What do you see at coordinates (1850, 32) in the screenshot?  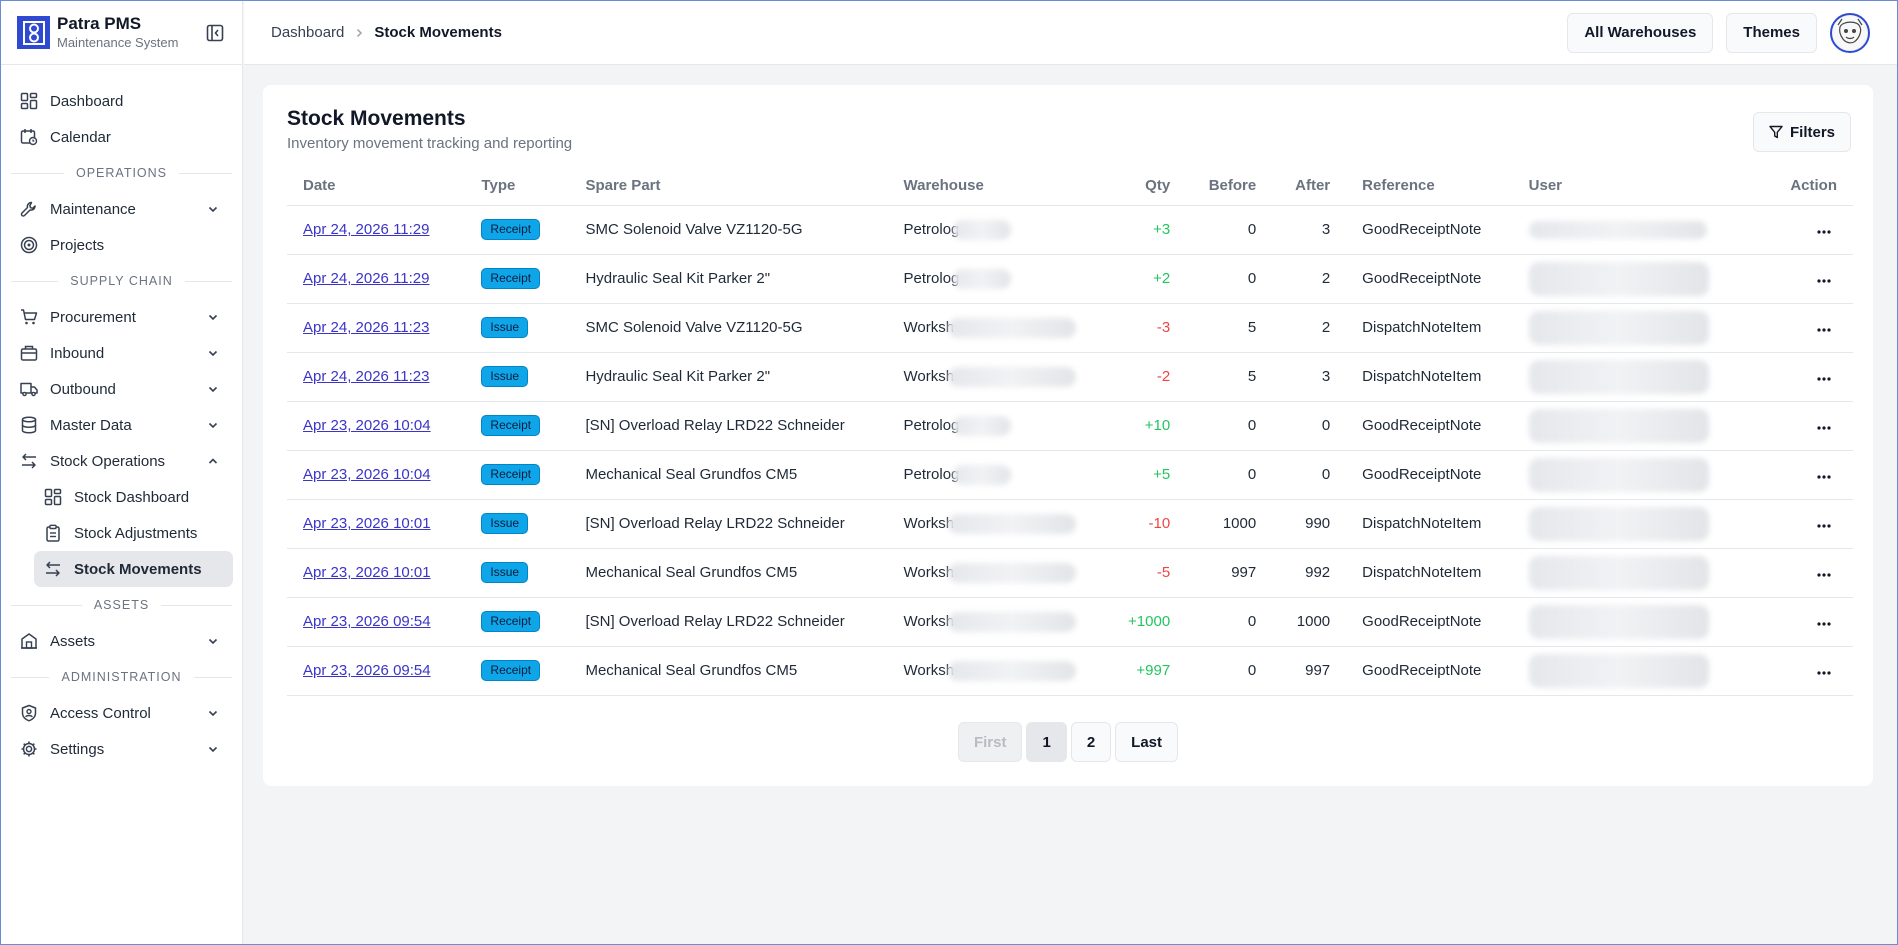 I see `avatar` at bounding box center [1850, 32].